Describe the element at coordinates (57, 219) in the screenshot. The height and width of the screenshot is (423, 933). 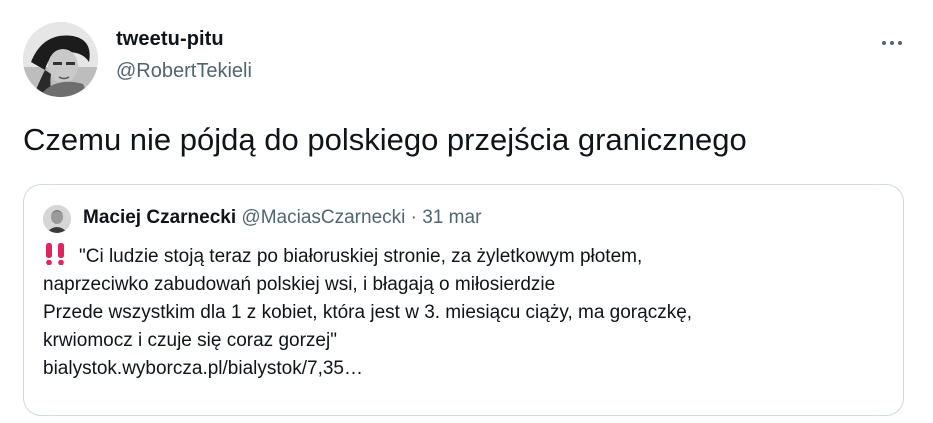
I see `quoted-author-avatar` at that location.